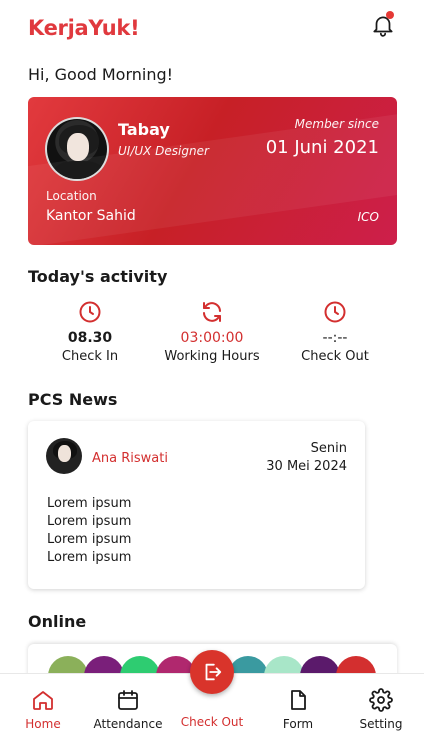 The image size is (424, 734). I want to click on member-since-date: 01 Juni 2021, so click(322, 147).